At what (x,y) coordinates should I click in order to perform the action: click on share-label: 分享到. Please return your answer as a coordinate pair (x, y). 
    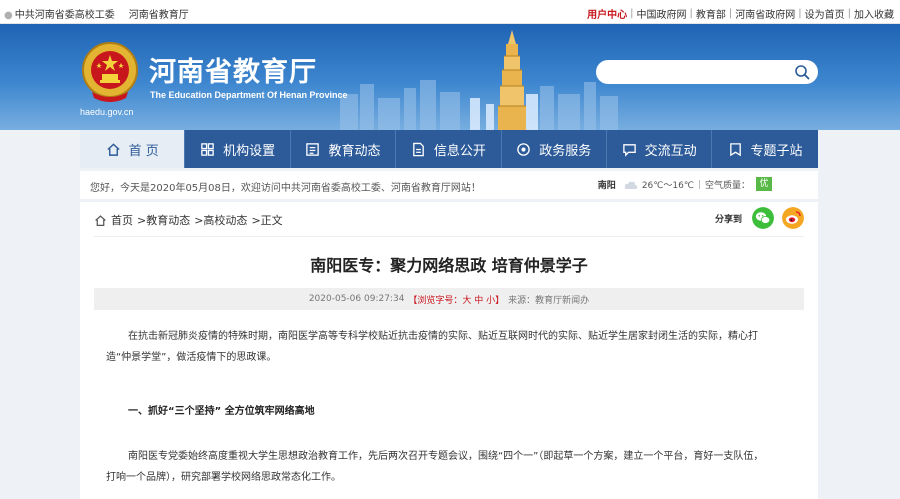
    Looking at the image, I should click on (728, 219).